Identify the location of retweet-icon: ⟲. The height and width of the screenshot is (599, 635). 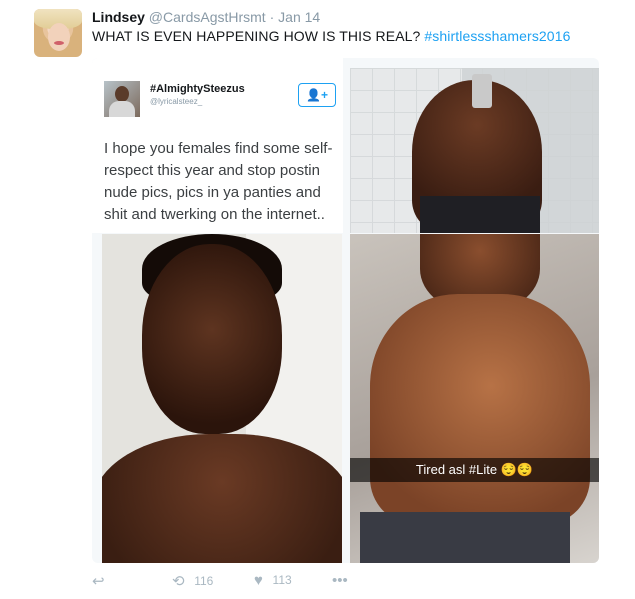
(178, 581).